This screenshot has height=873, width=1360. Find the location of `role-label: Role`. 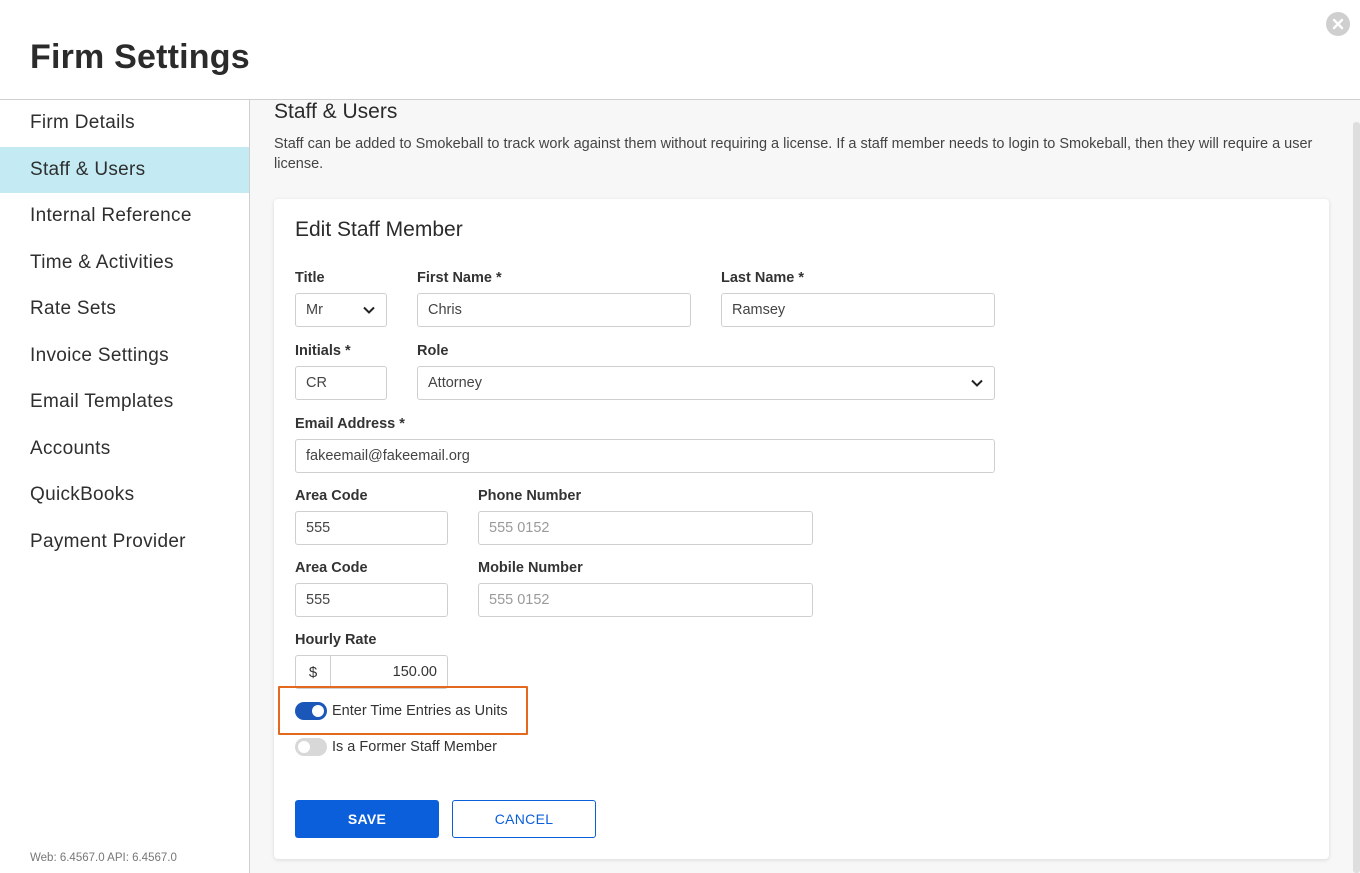

role-label: Role is located at coordinates (433, 351).